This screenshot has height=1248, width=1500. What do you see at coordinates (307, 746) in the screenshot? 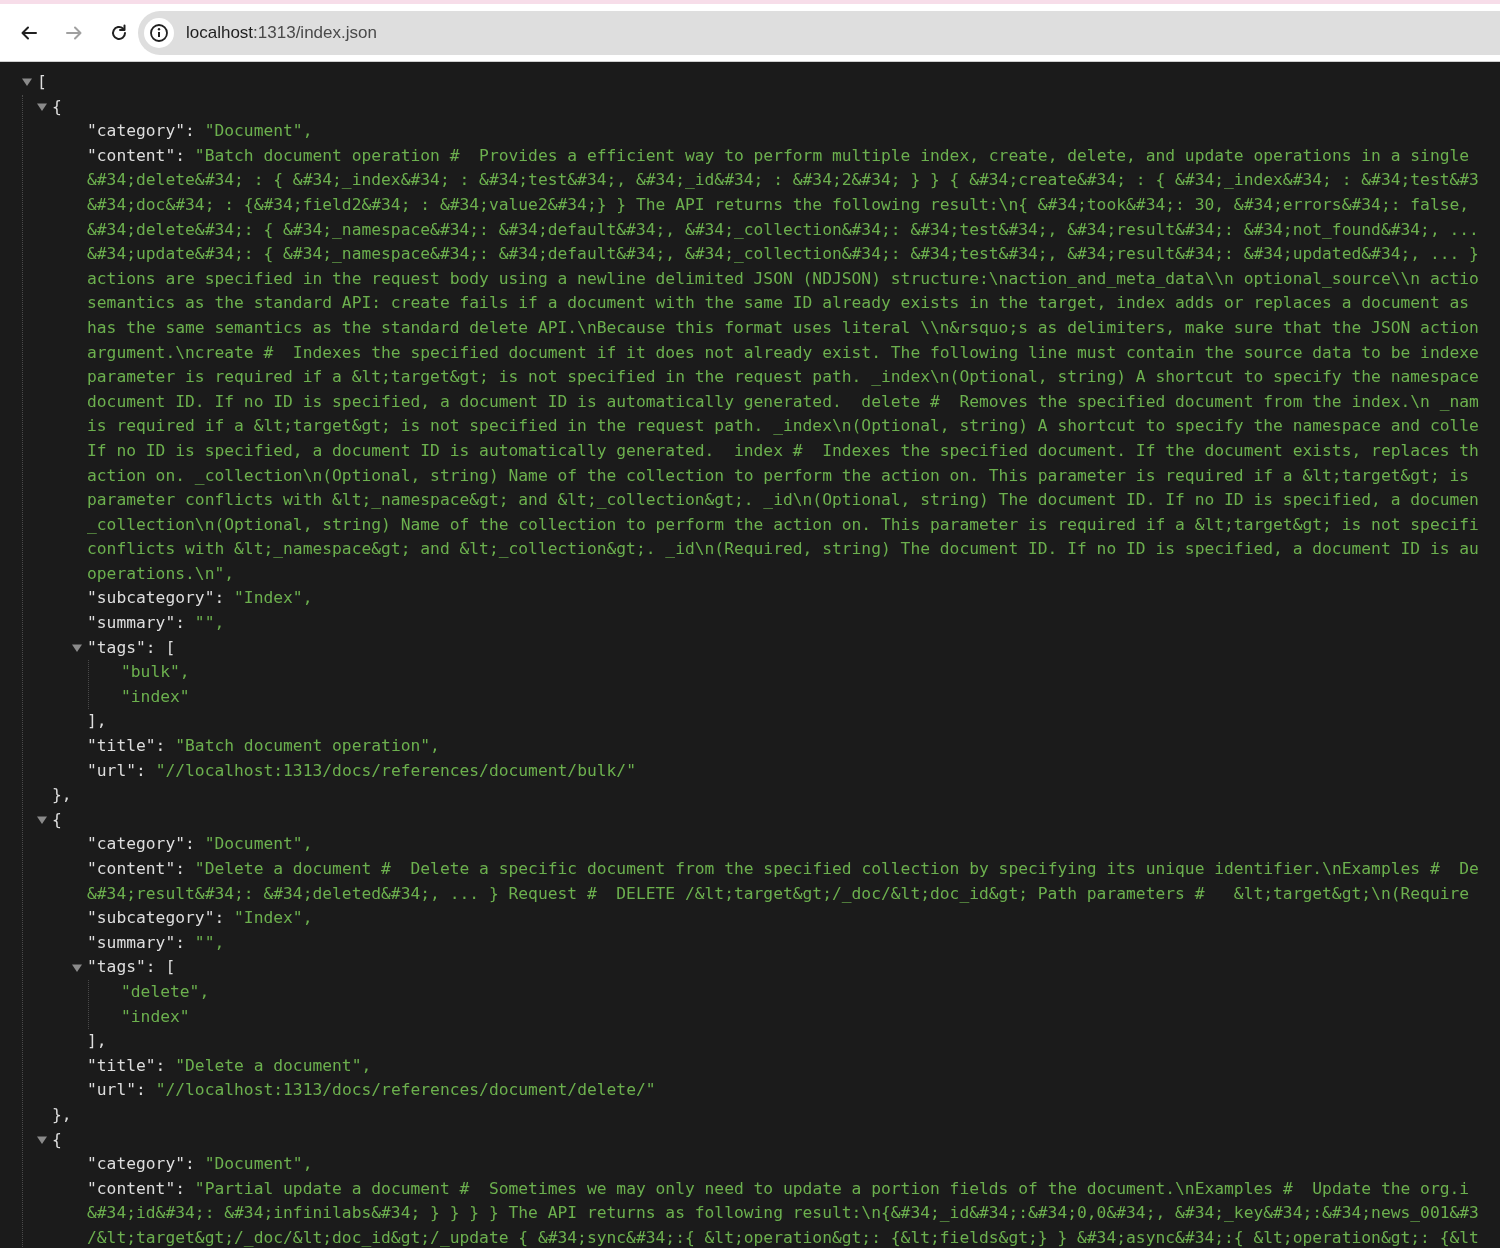
I see `json-value: "Batch document operation",` at bounding box center [307, 746].